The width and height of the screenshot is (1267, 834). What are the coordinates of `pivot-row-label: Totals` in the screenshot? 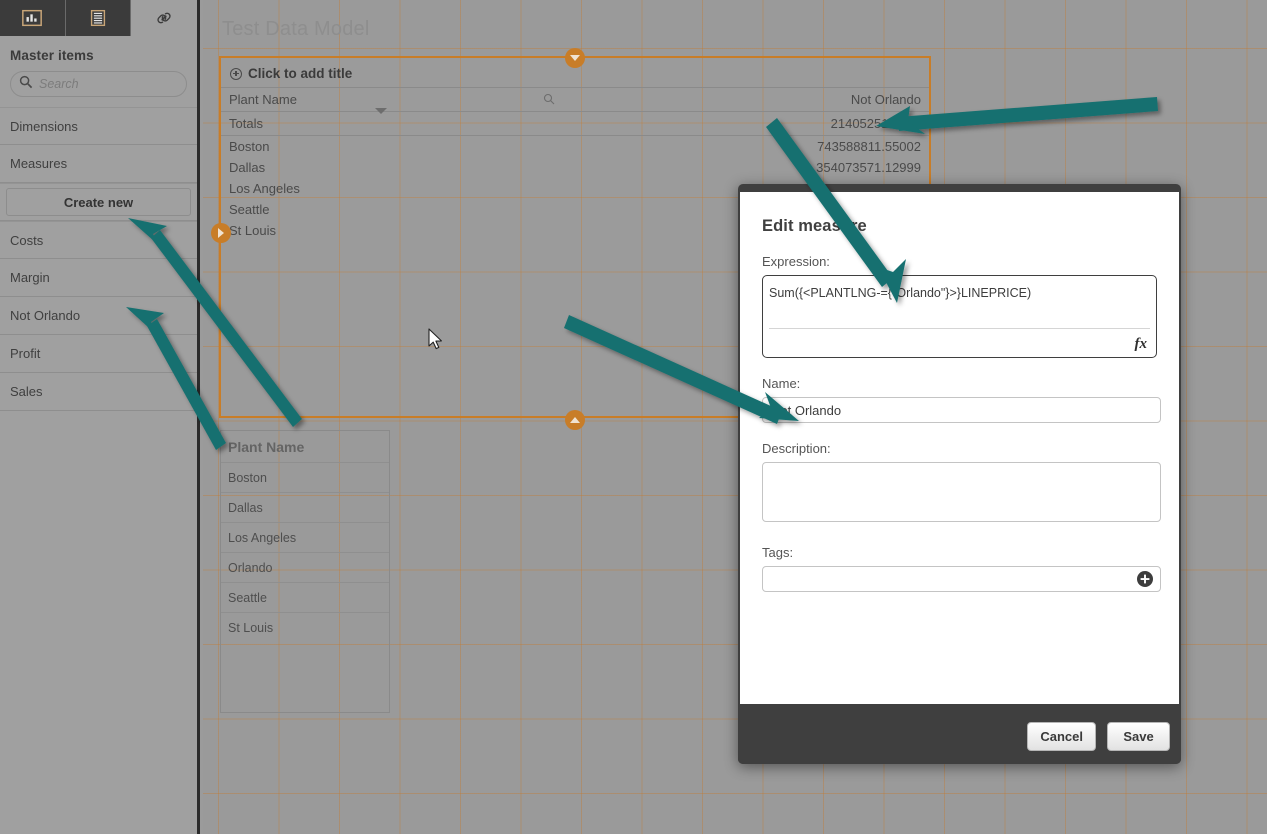 It's located at (246, 123).